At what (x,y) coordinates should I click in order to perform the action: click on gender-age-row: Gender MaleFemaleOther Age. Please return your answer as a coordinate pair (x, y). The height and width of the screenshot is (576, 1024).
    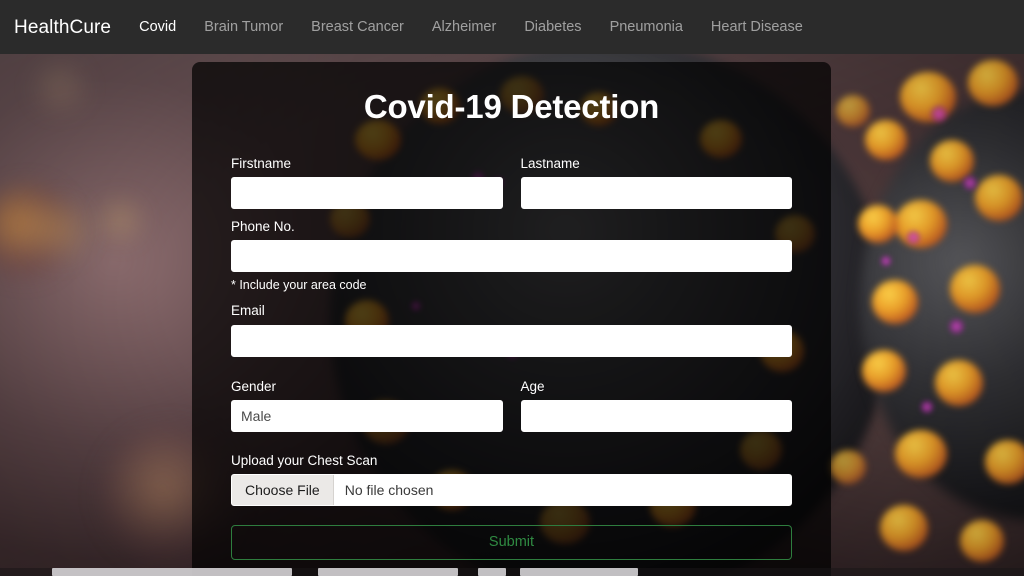
    Looking at the image, I should click on (511, 410).